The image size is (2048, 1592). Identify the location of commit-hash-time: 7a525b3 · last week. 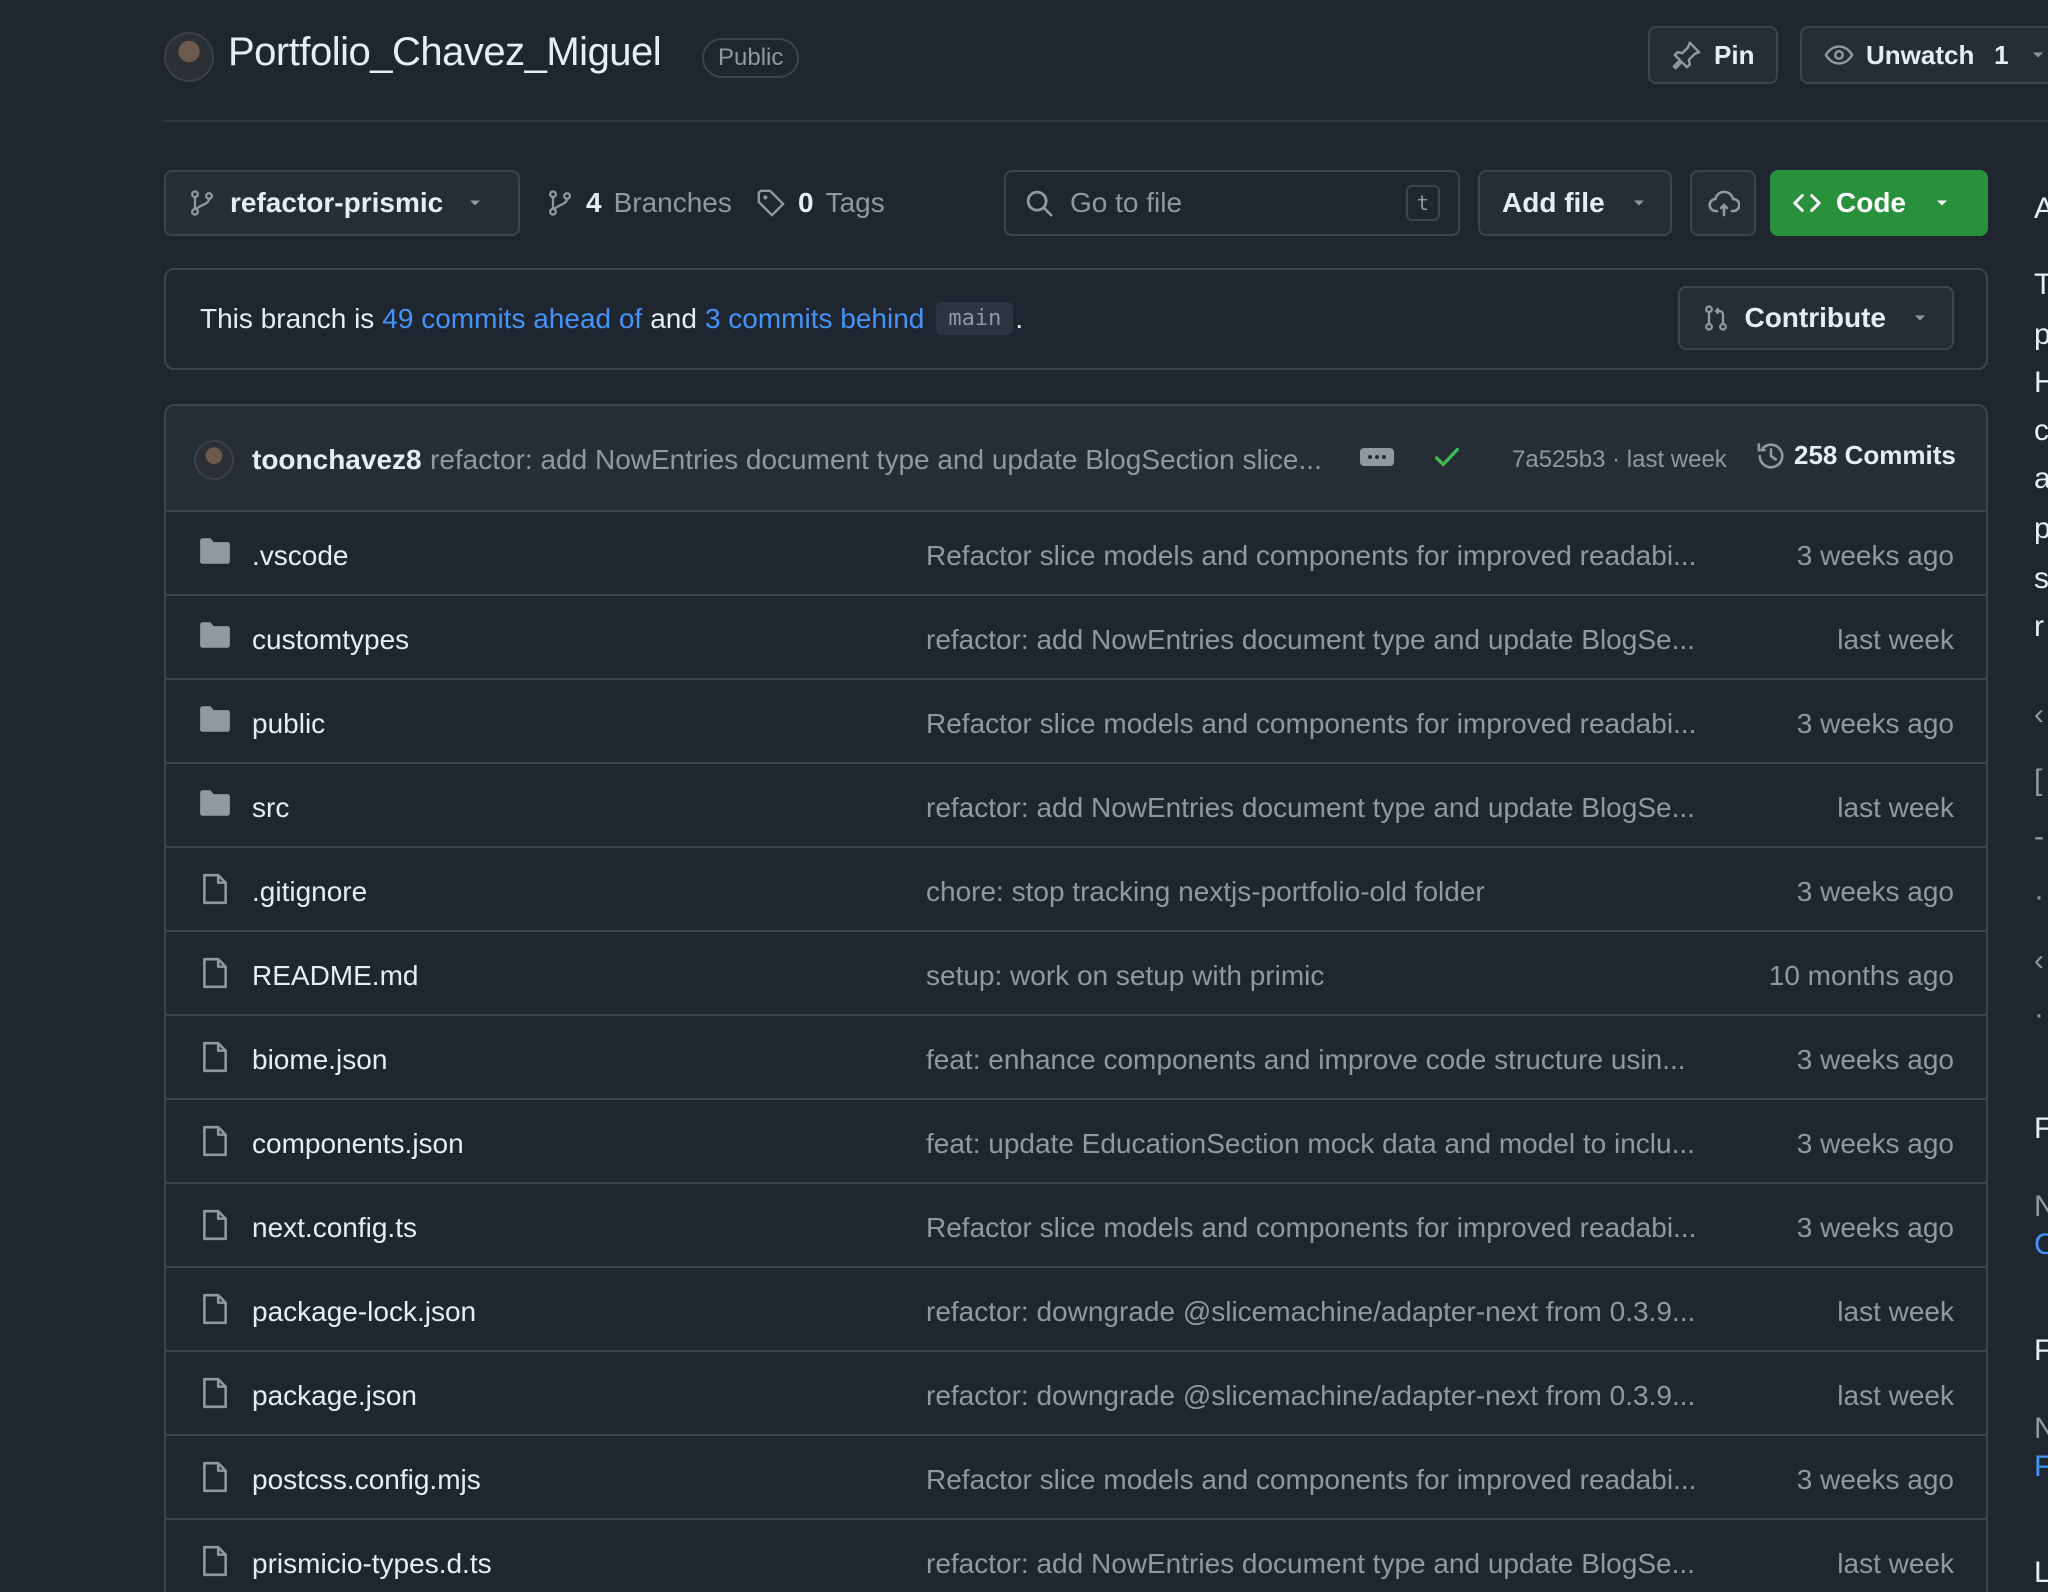
(1619, 460).